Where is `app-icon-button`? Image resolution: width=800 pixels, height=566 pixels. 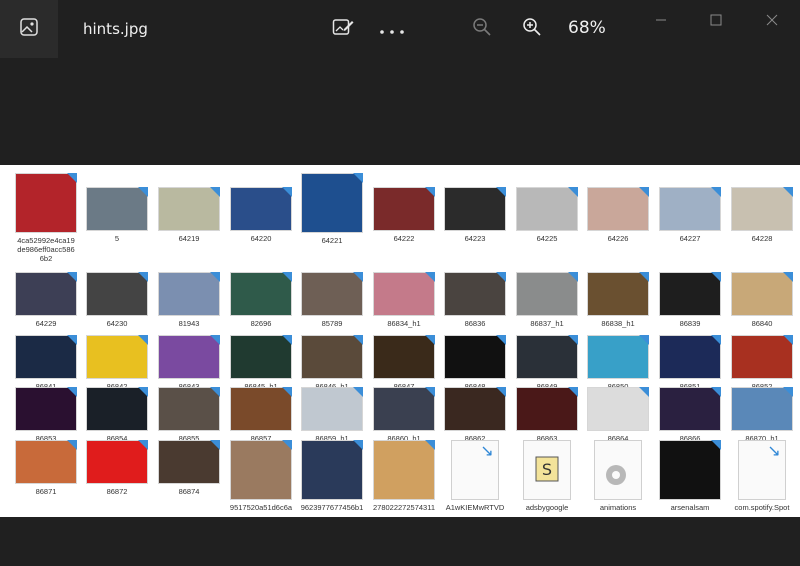
app-icon-button is located at coordinates (29, 29).